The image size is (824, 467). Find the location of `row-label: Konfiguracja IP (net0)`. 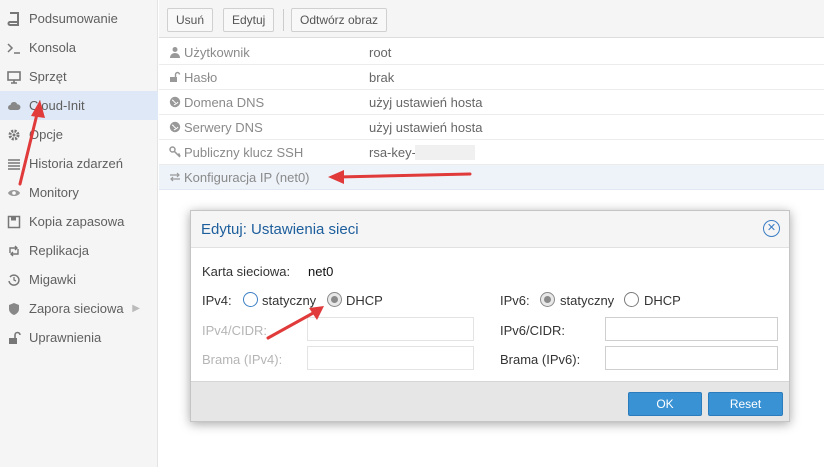

row-label: Konfiguracja IP (net0) is located at coordinates (247, 177).